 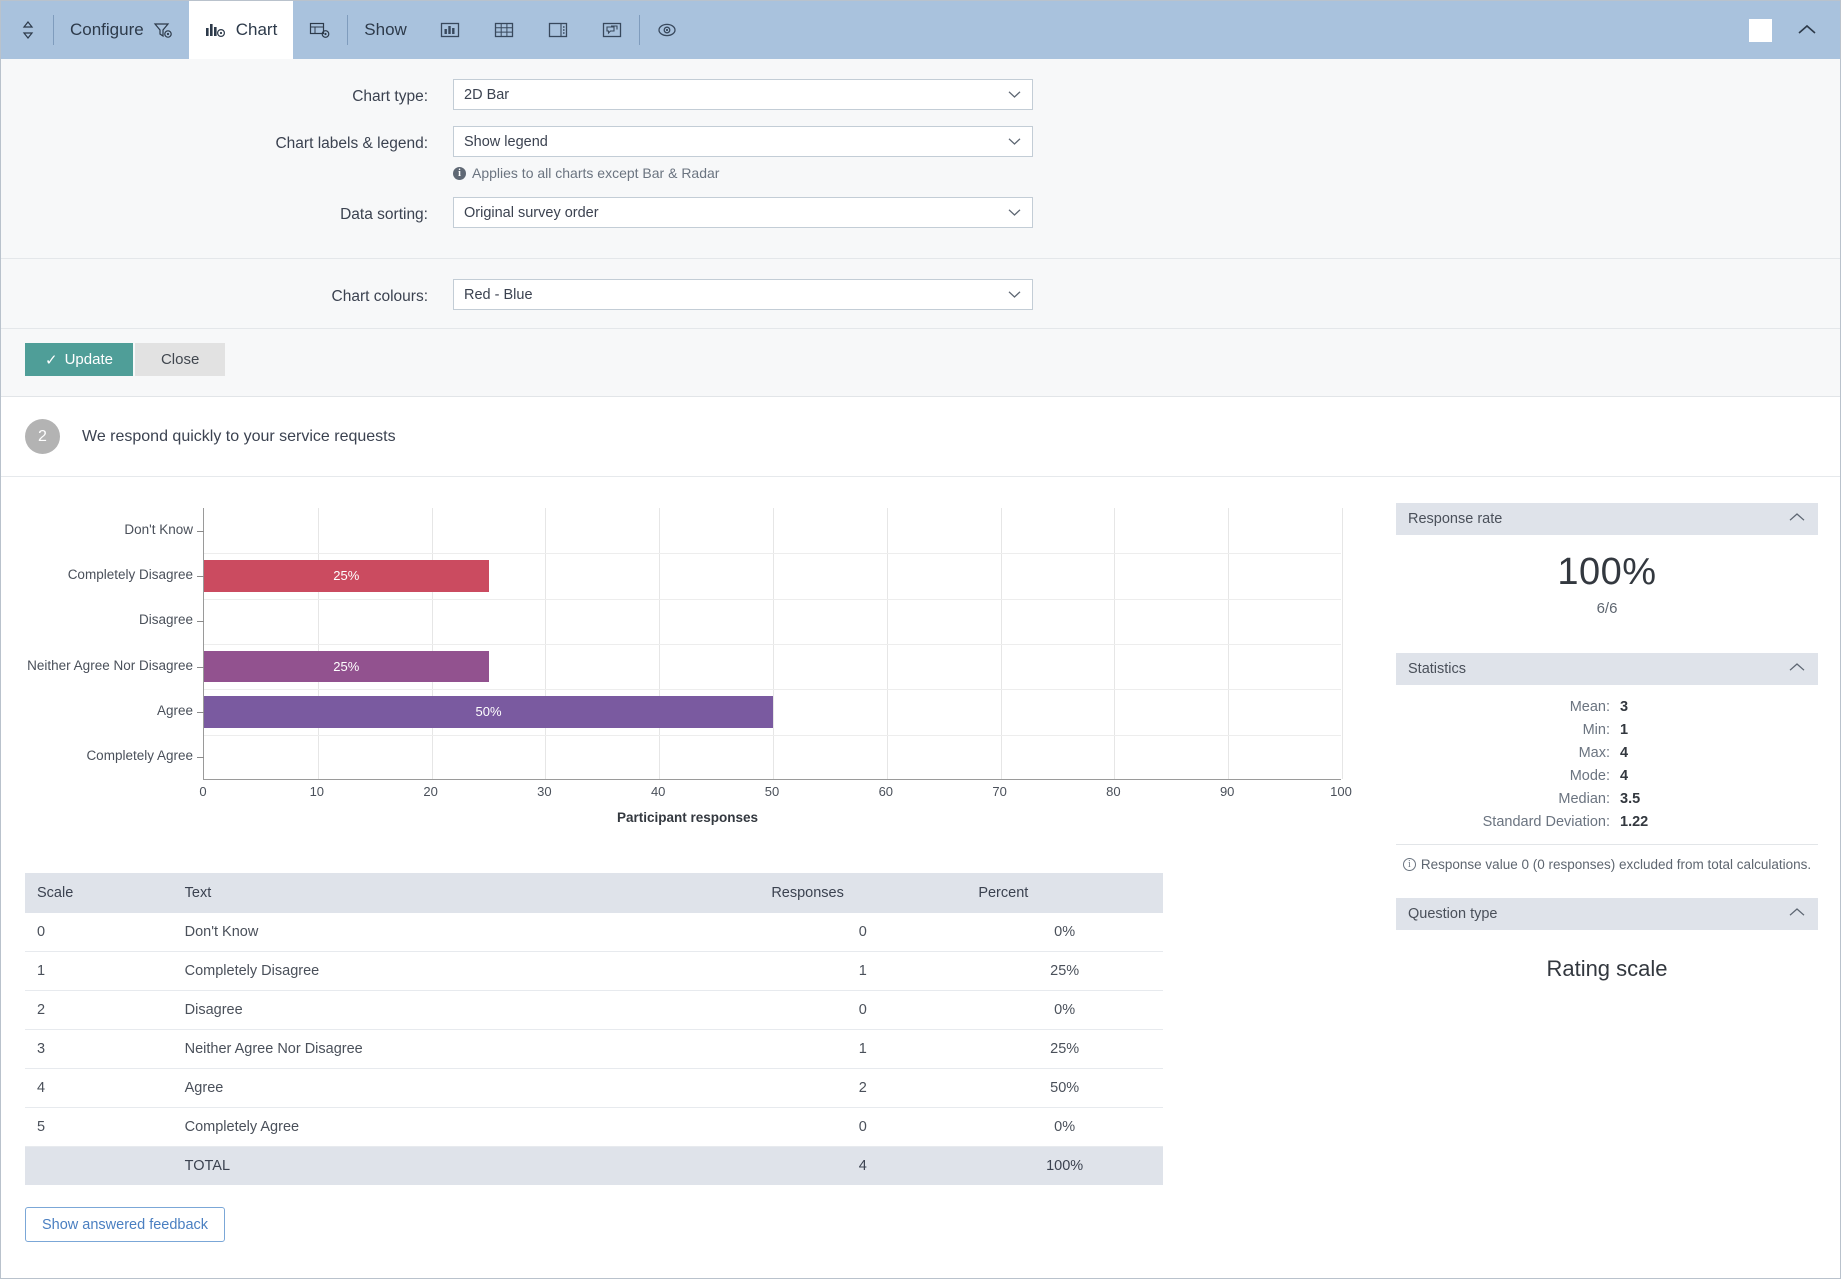 What do you see at coordinates (1064, 1088) in the screenshot?
I see `cell-percent: 50%` at bounding box center [1064, 1088].